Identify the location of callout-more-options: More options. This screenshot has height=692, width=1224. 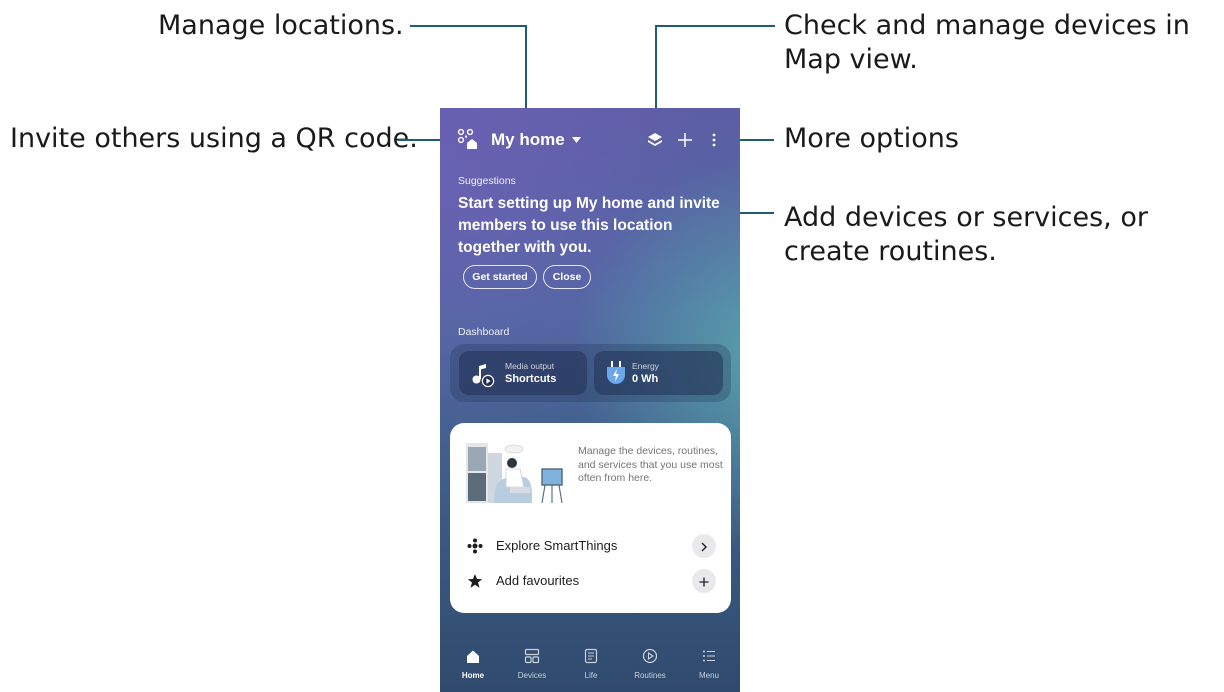
(871, 138).